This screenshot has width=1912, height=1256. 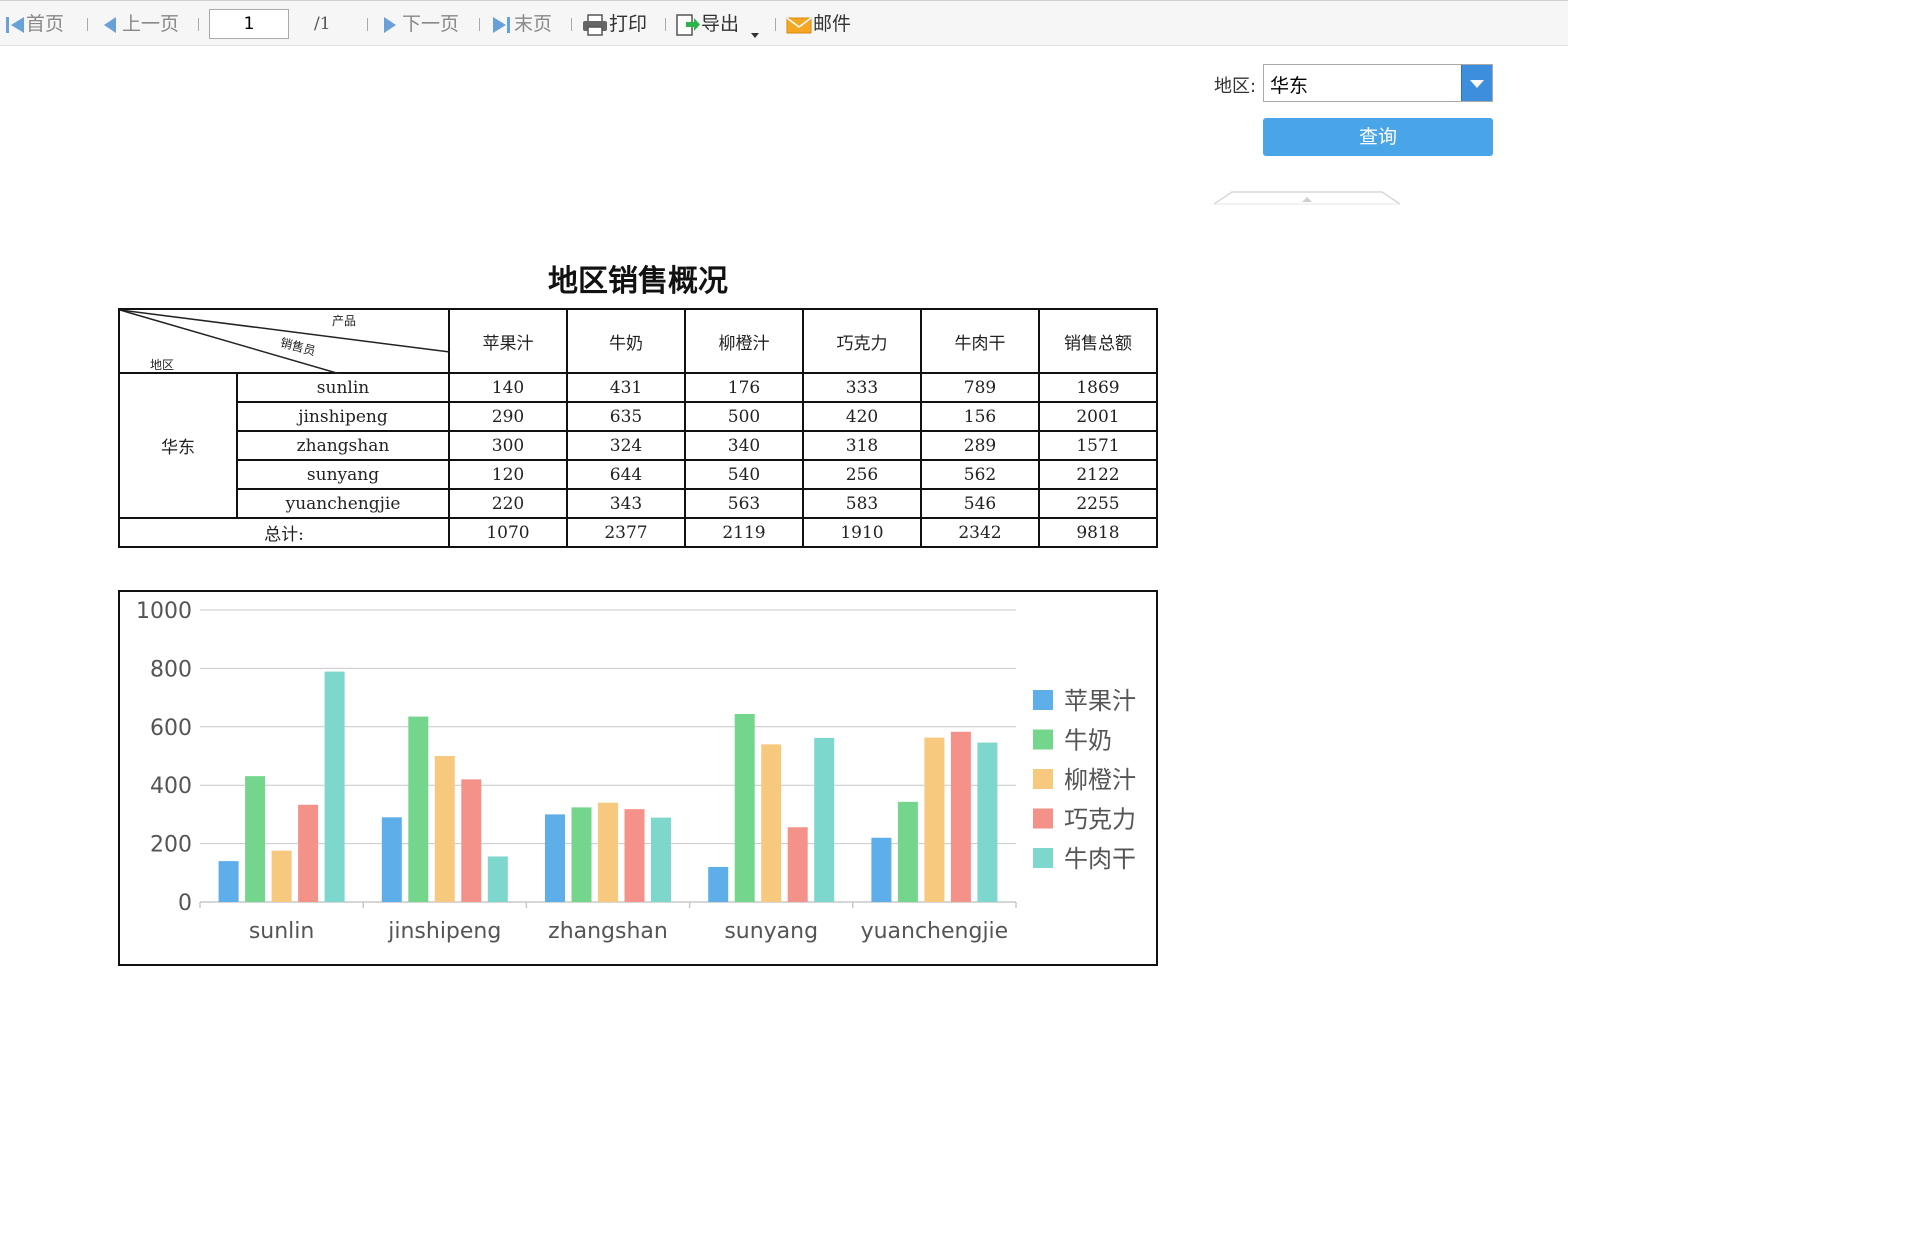 I want to click on column-total: 1070, so click(x=508, y=532).